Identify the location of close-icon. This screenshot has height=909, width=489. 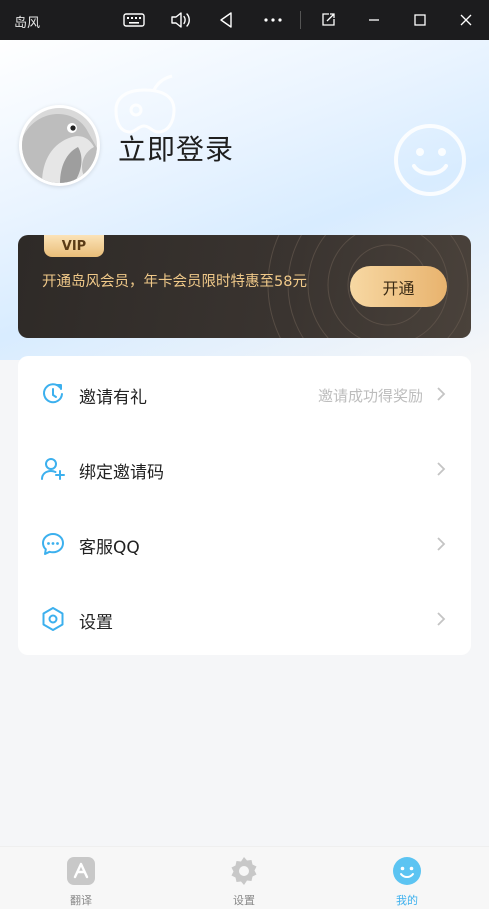
(466, 20).